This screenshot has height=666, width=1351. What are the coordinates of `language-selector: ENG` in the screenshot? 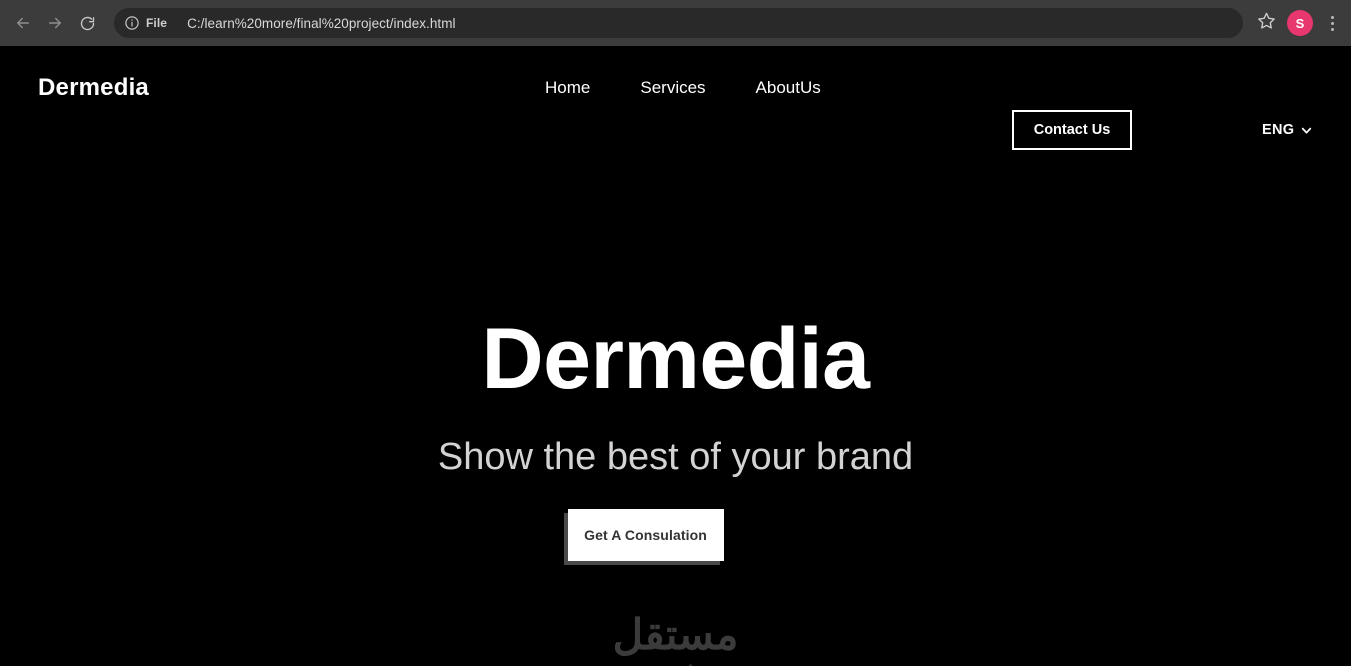 It's located at (1287, 130).